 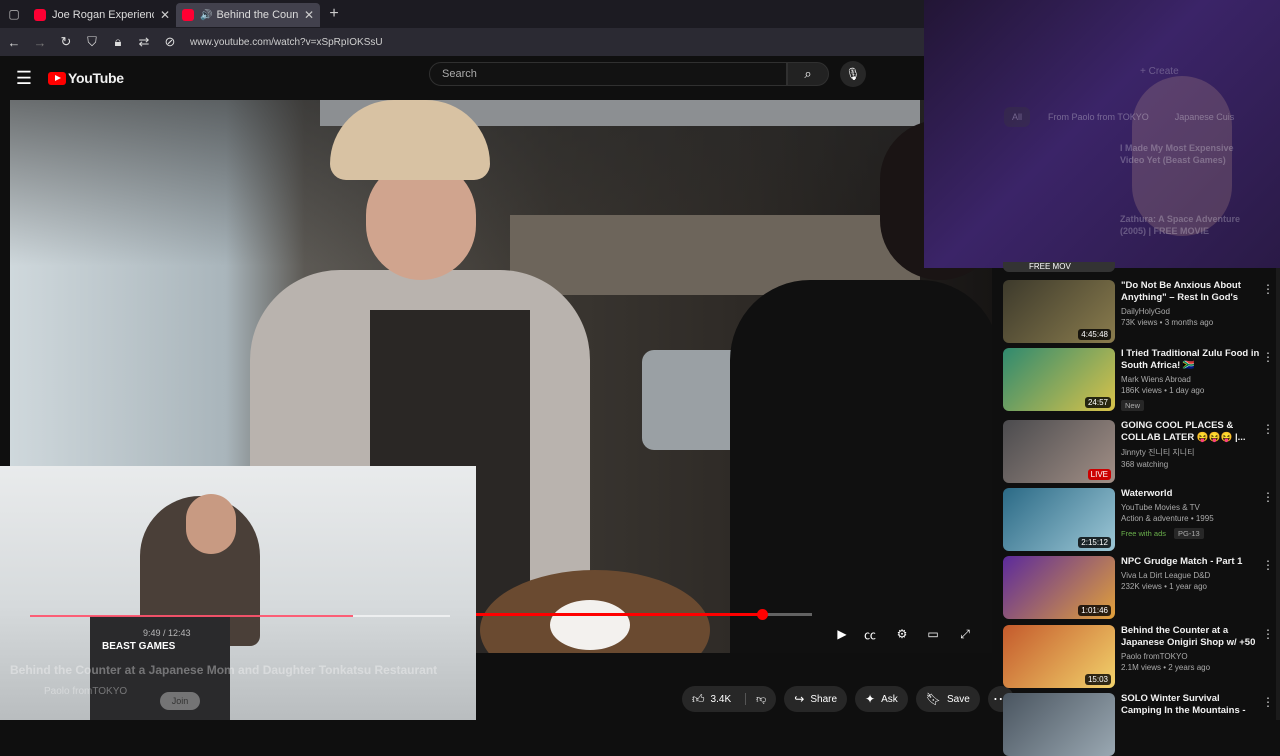 I want to click on fullscreen-icon: ⤢, so click(x=965, y=634).